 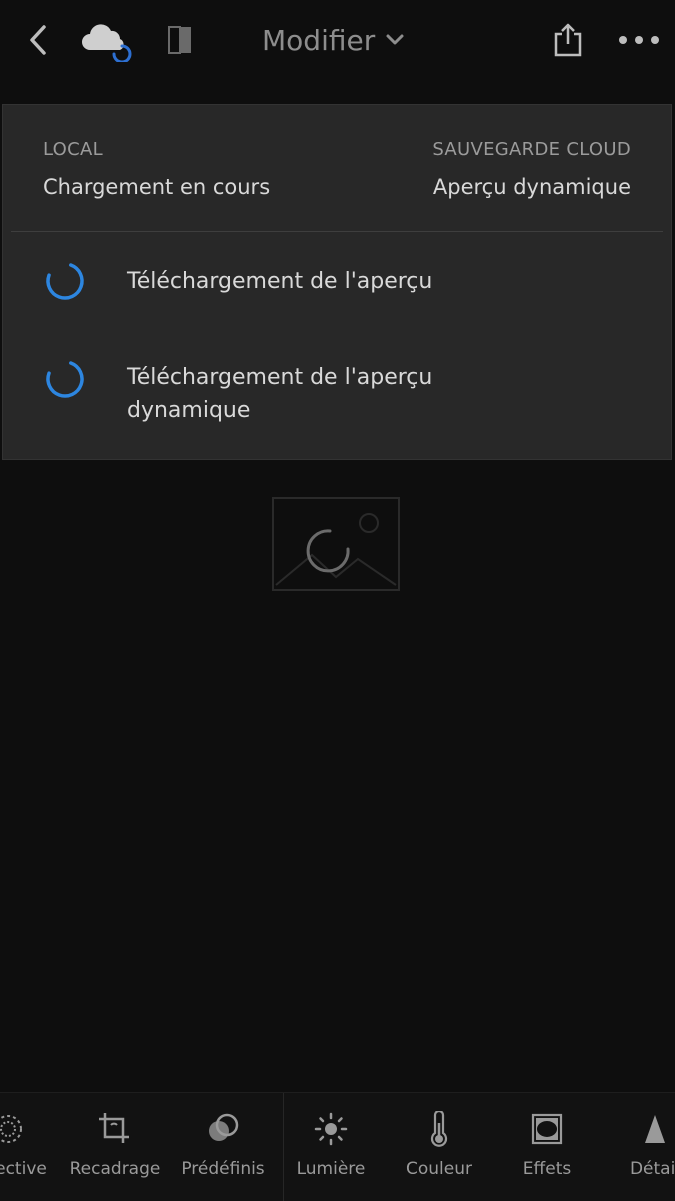 I want to click on more-icon, so click(x=639, y=40).